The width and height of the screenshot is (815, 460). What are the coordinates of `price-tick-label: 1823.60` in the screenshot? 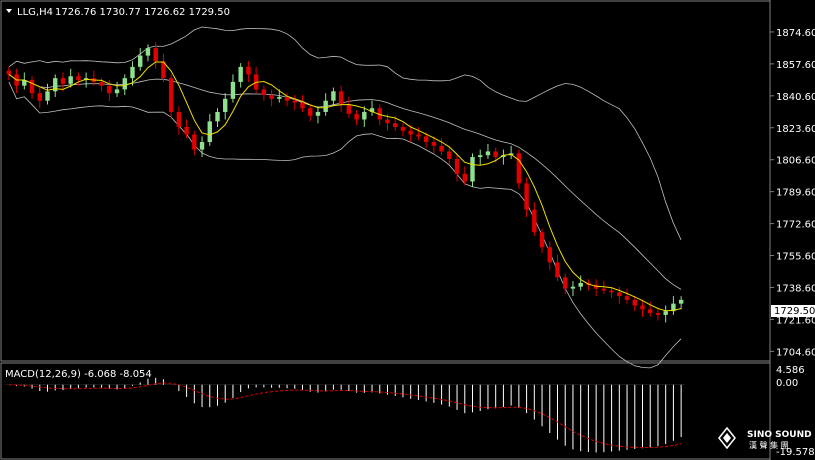 It's located at (795, 129).